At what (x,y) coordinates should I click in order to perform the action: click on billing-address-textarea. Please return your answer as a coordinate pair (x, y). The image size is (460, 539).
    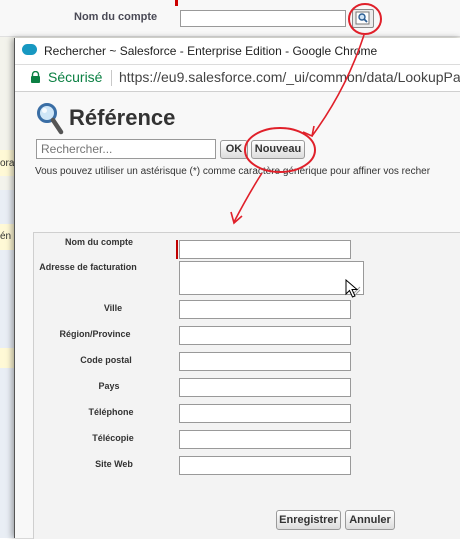
    Looking at the image, I should click on (271, 278).